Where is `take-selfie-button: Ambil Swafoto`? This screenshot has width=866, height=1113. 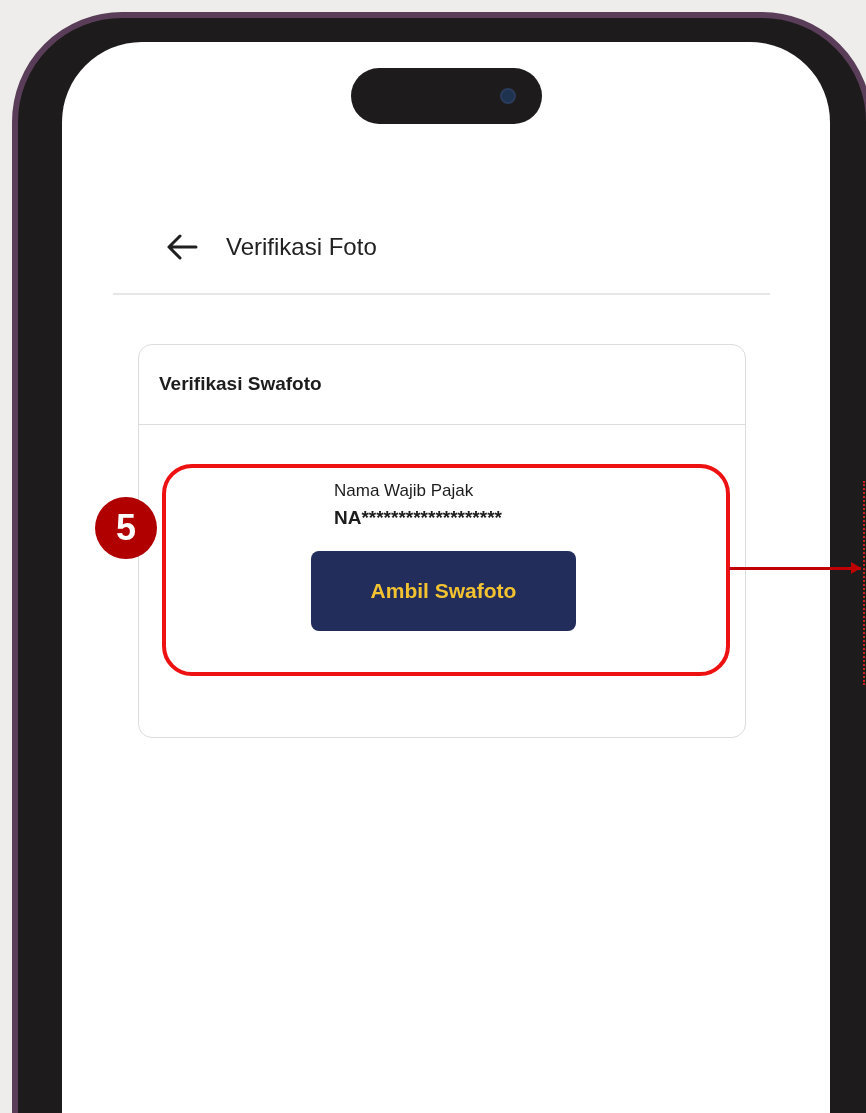
take-selfie-button: Ambil Swafoto is located at coordinates (443, 591).